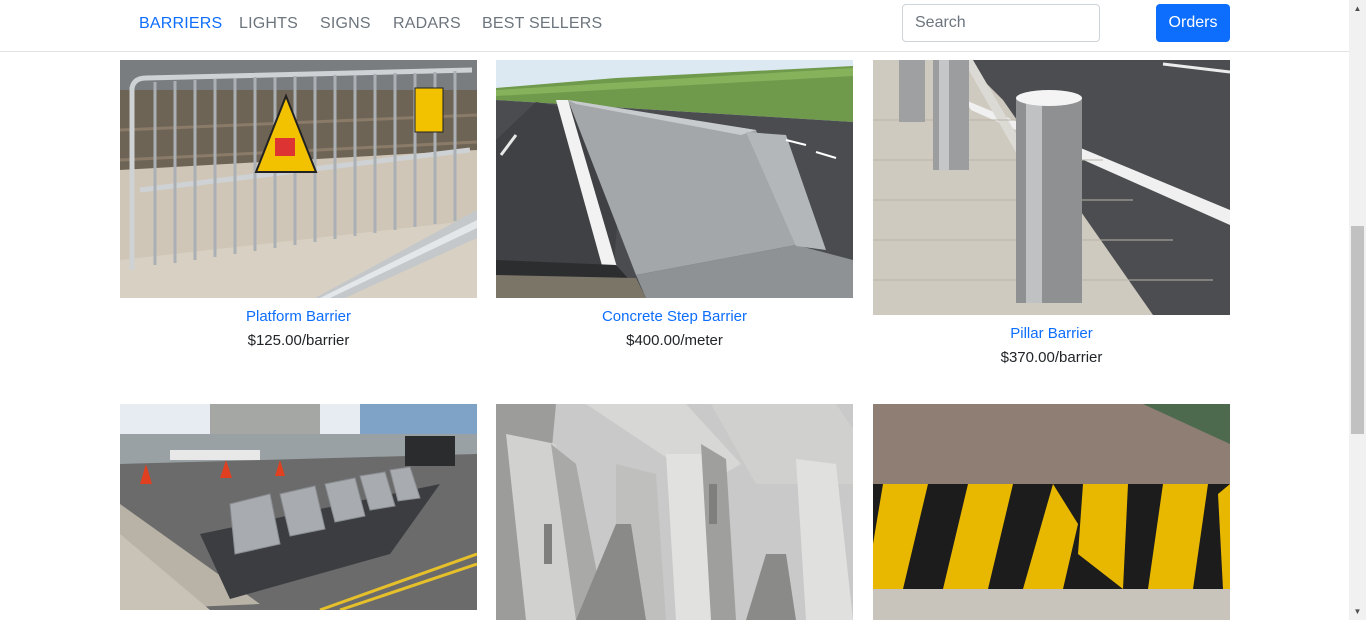 The width and height of the screenshot is (1366, 620). Describe the element at coordinates (1357, 330) in the screenshot. I see `scrollbar-thumb` at that location.